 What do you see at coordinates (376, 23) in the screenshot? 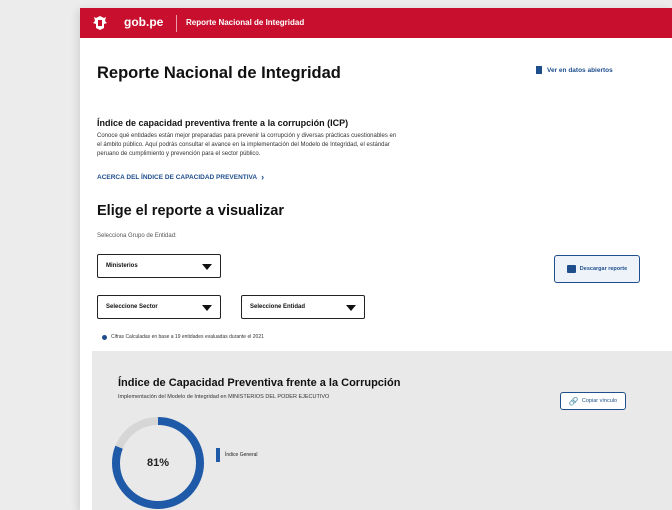
I see `top-bar: gob.pe Reporte Nacional de Integridad` at bounding box center [376, 23].